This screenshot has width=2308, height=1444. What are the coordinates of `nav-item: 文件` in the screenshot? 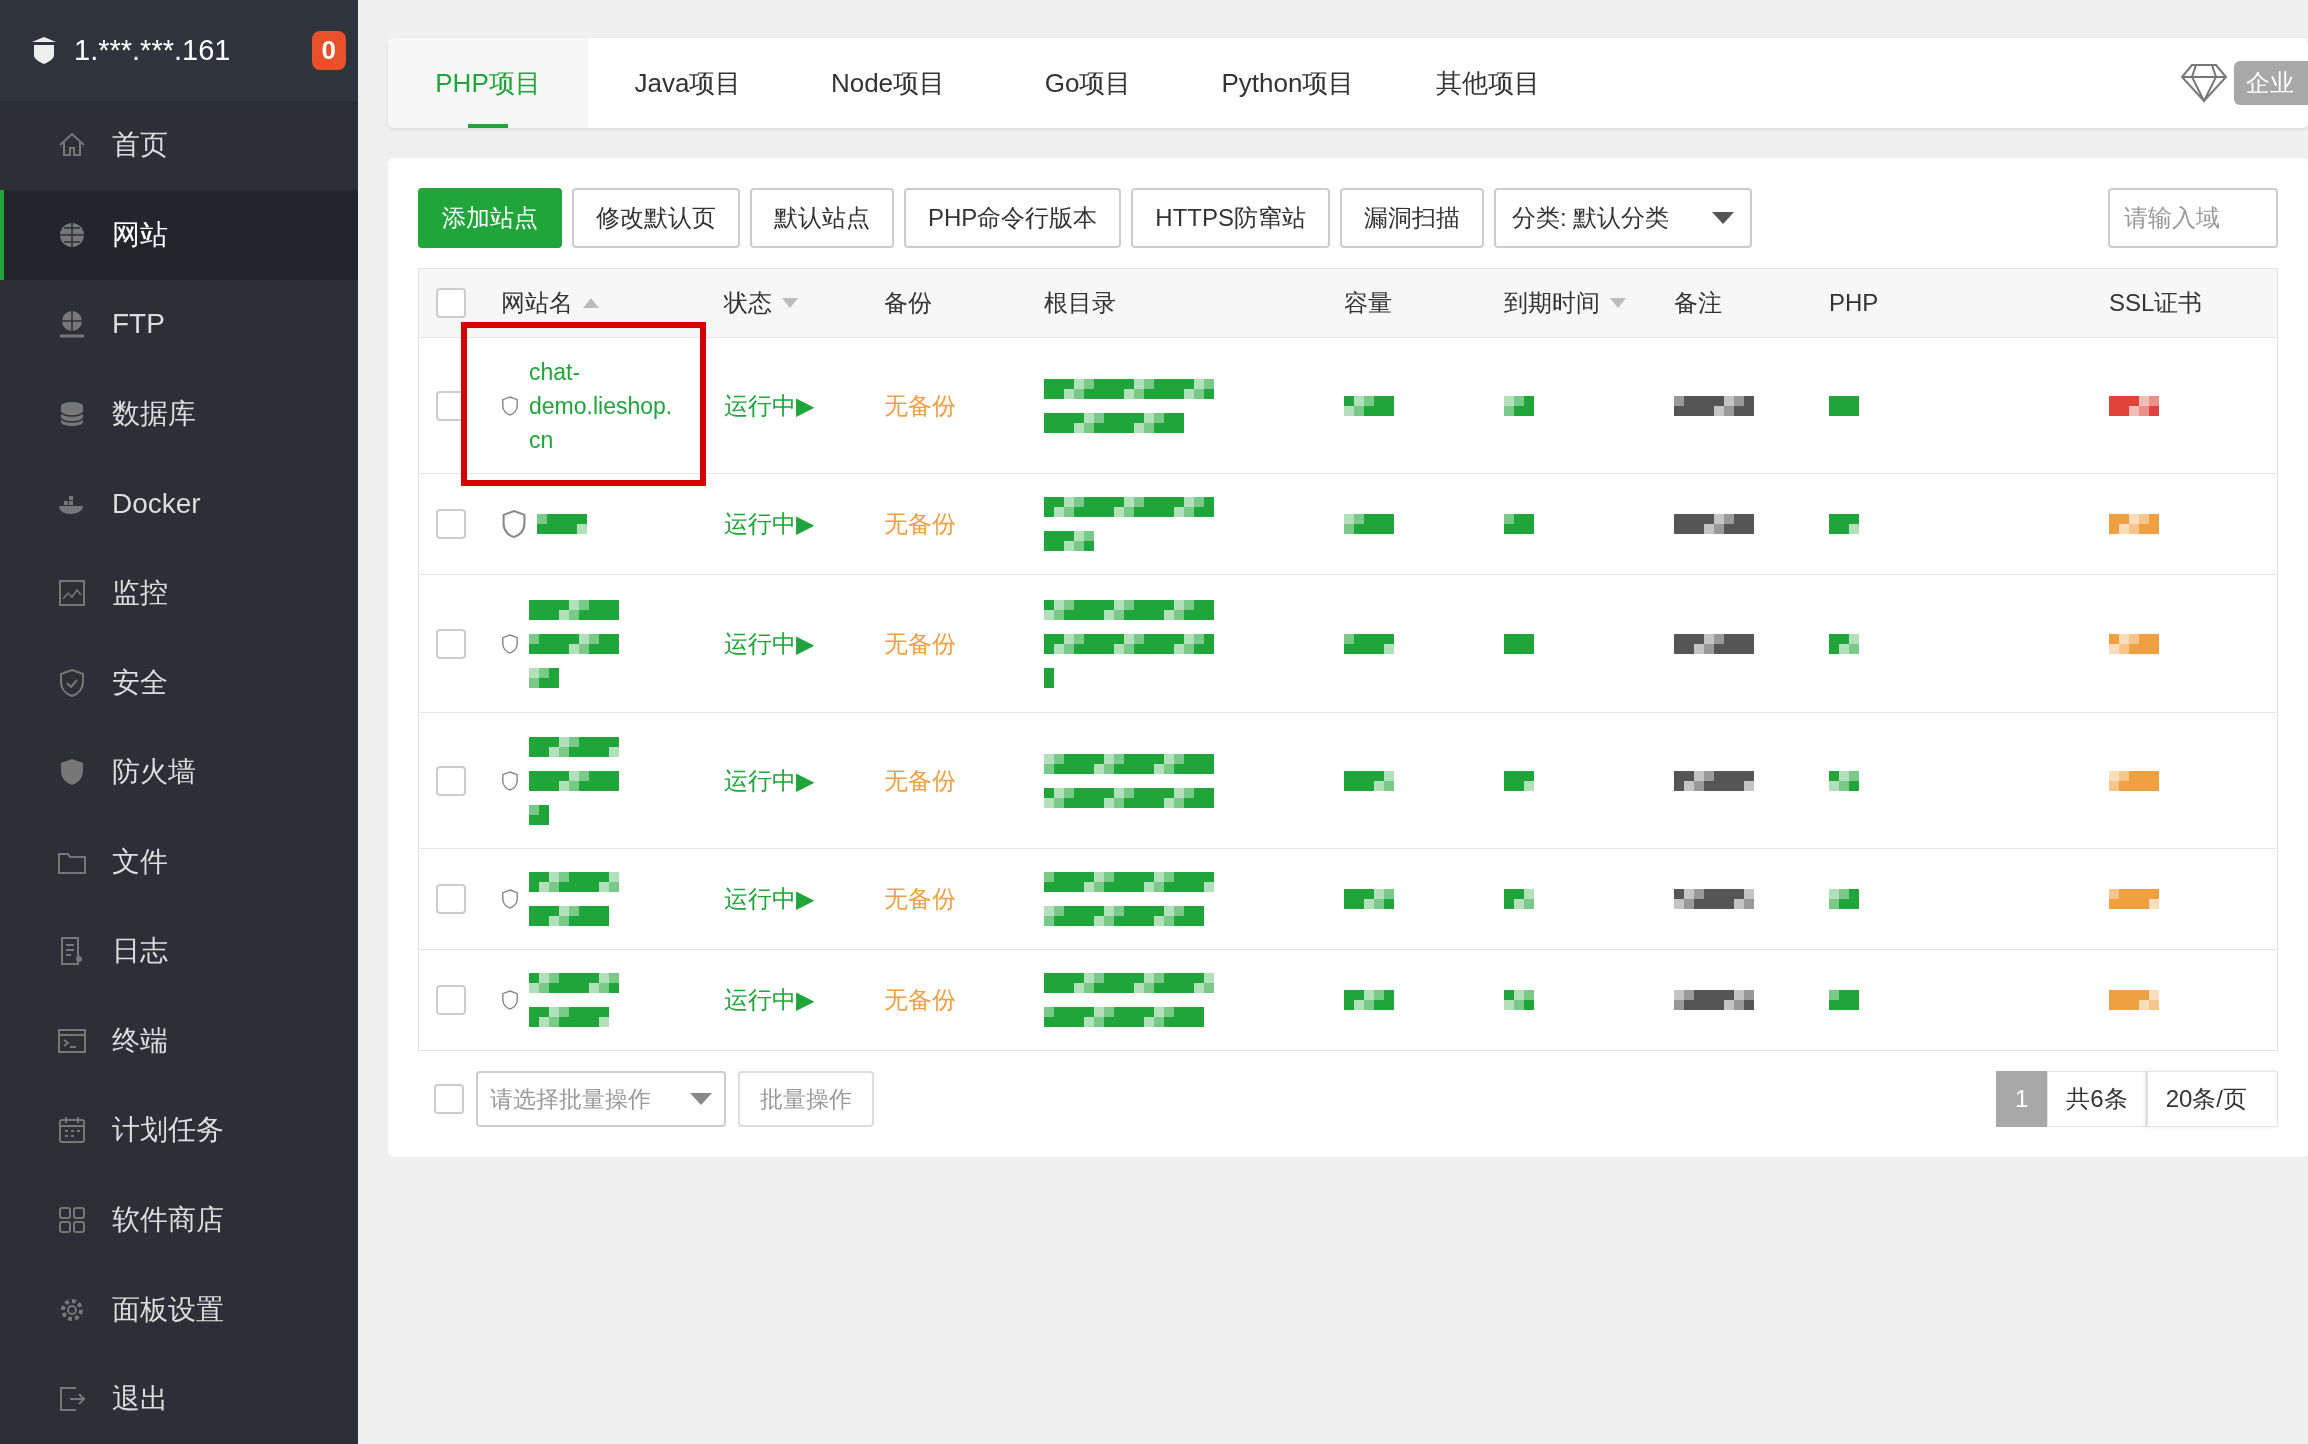 It's located at (179, 862).